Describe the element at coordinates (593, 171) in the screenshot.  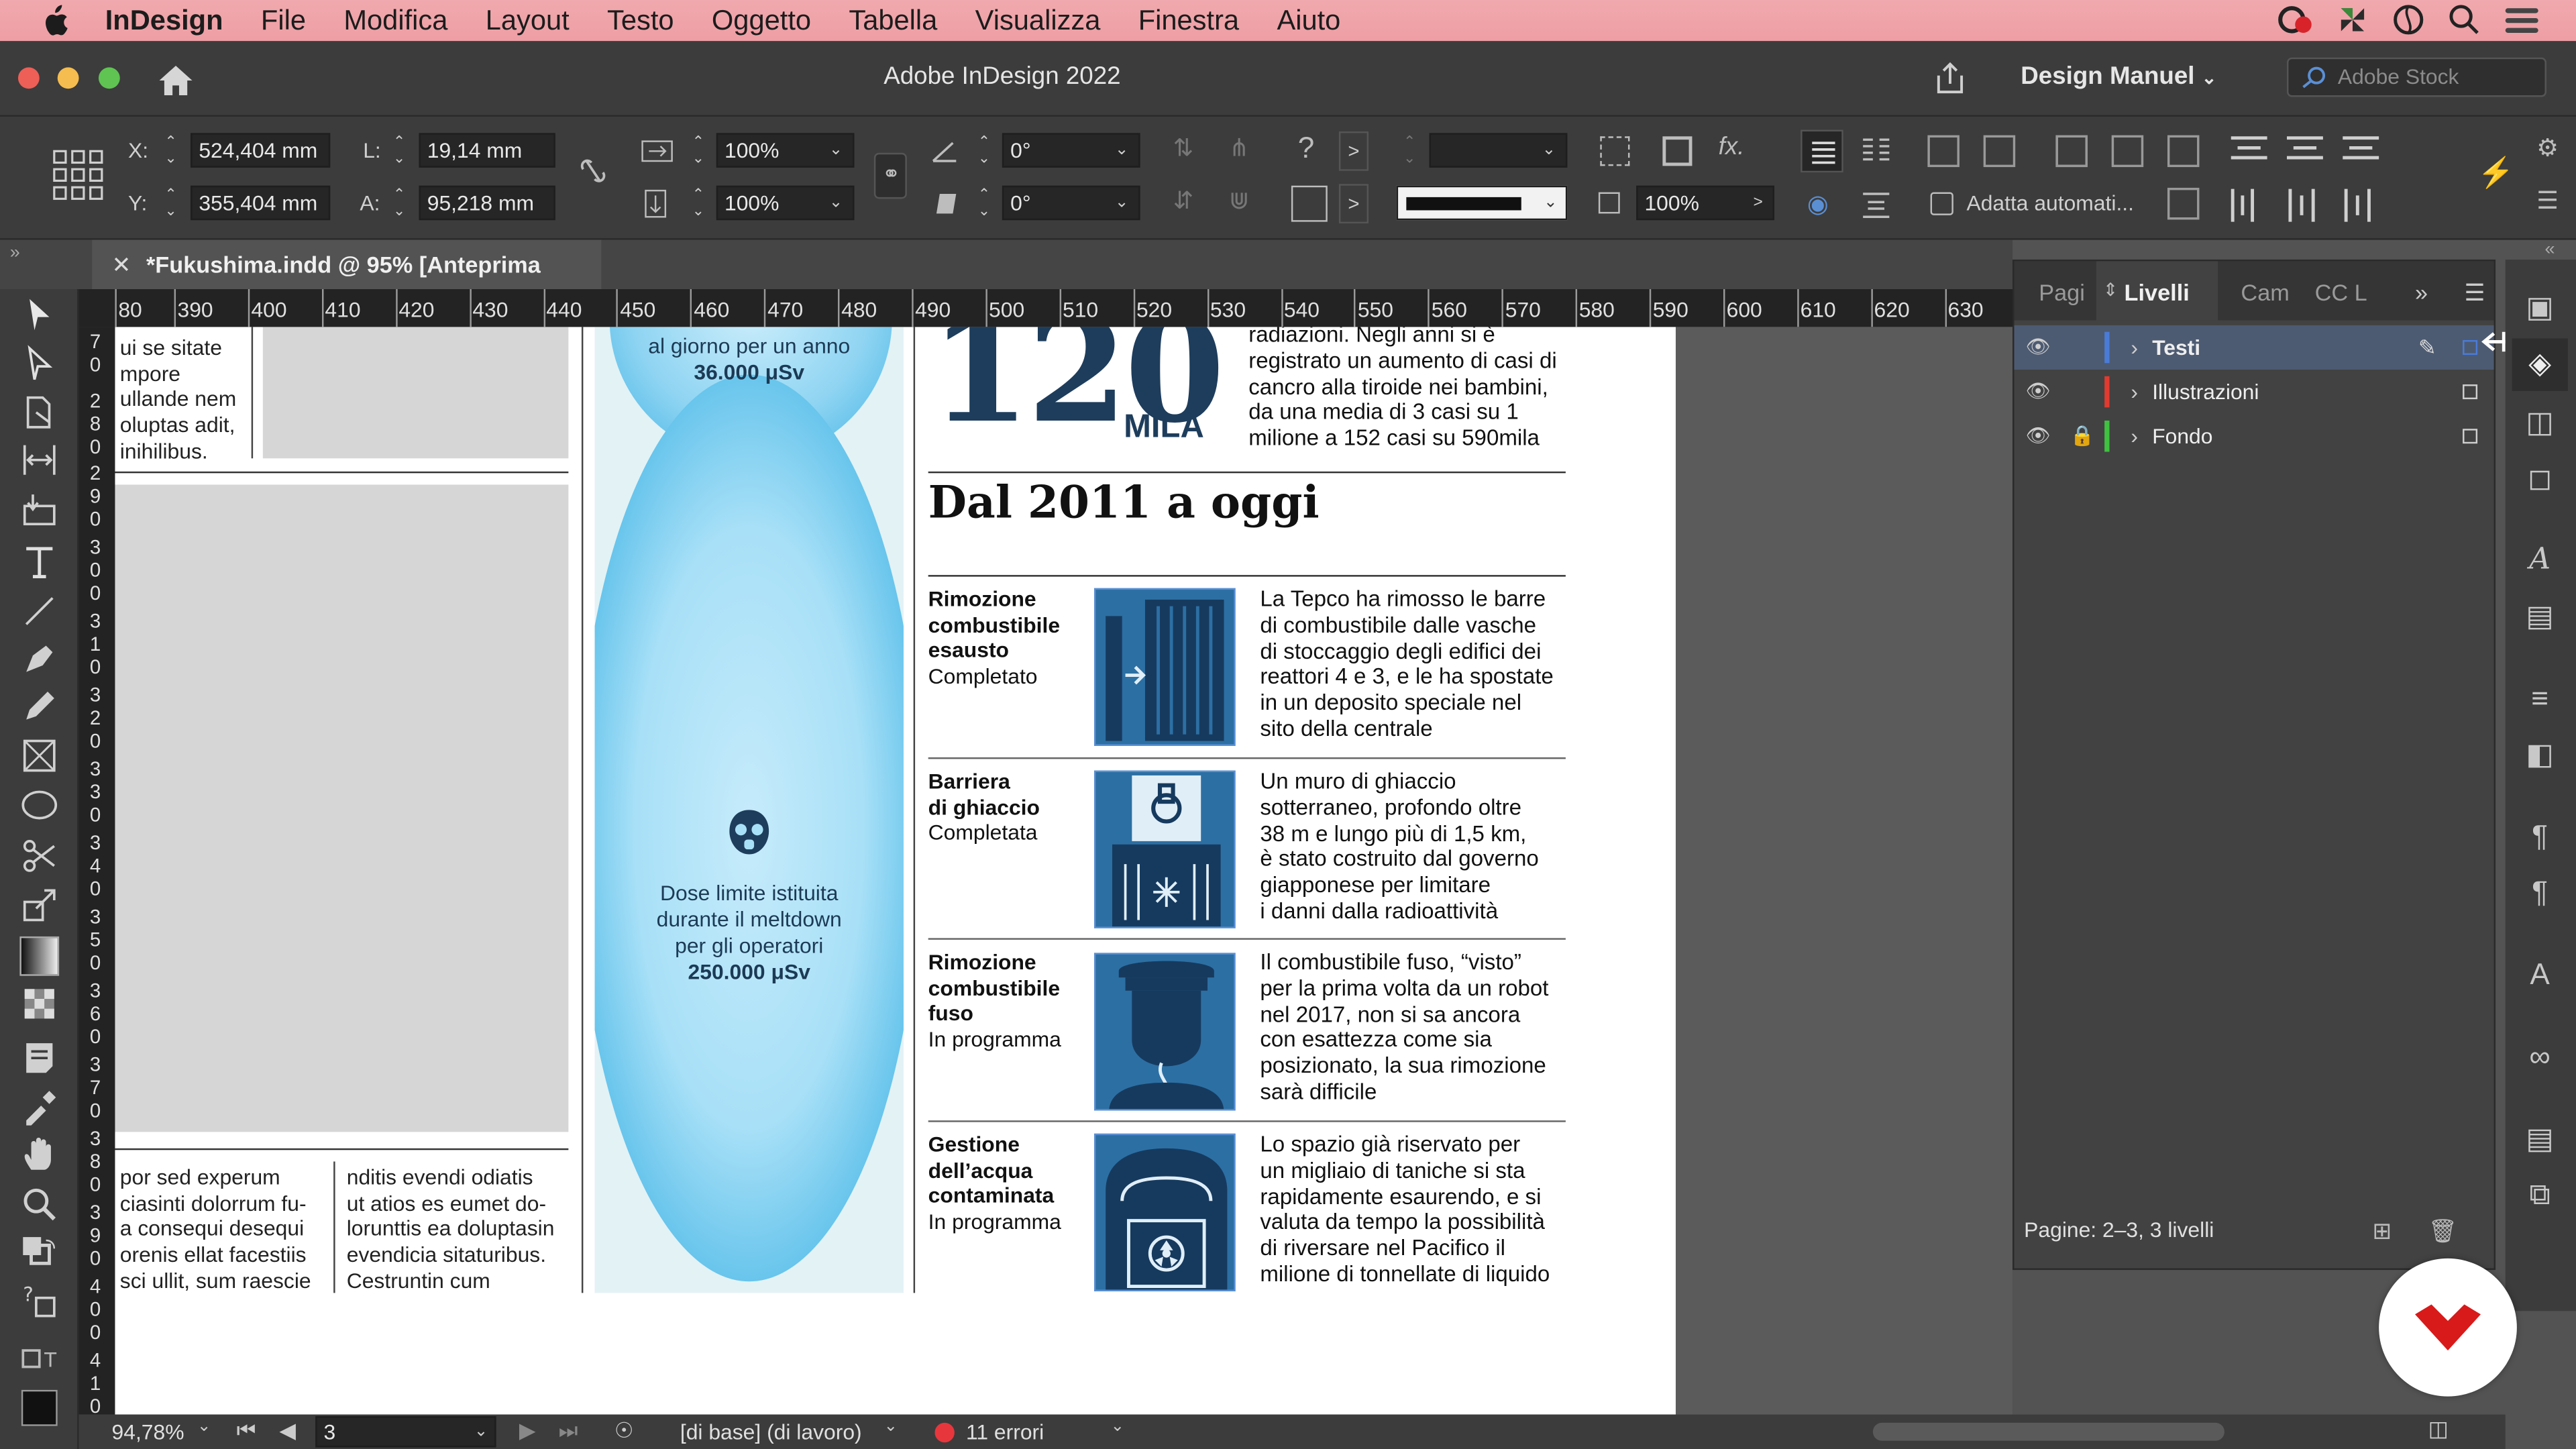
I see `constrain-proportions-icon` at that location.